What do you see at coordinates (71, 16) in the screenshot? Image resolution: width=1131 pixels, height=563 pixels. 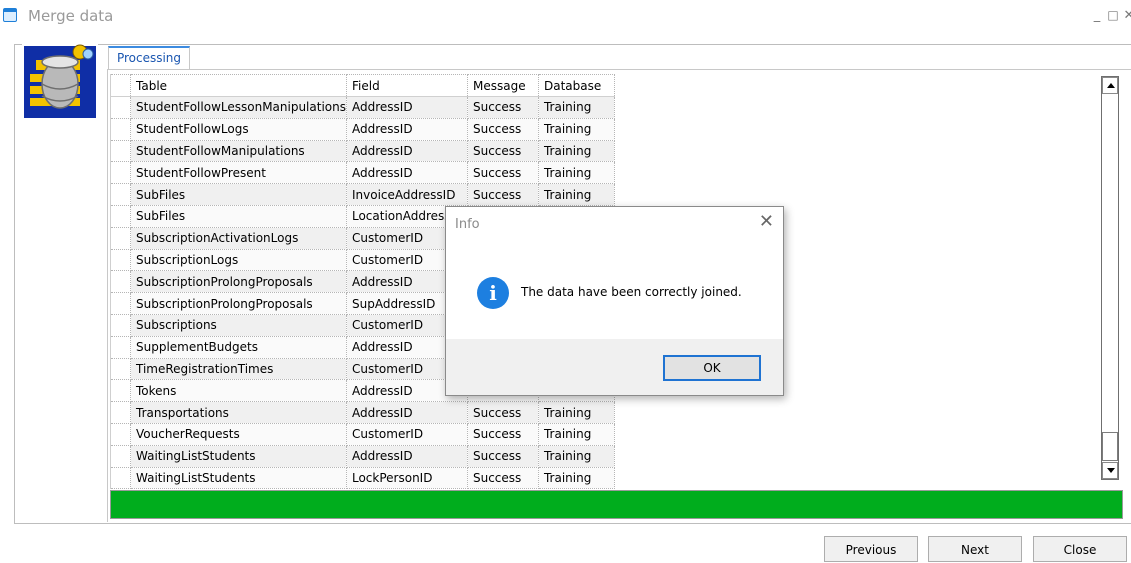 I see `window-title: Merge data` at bounding box center [71, 16].